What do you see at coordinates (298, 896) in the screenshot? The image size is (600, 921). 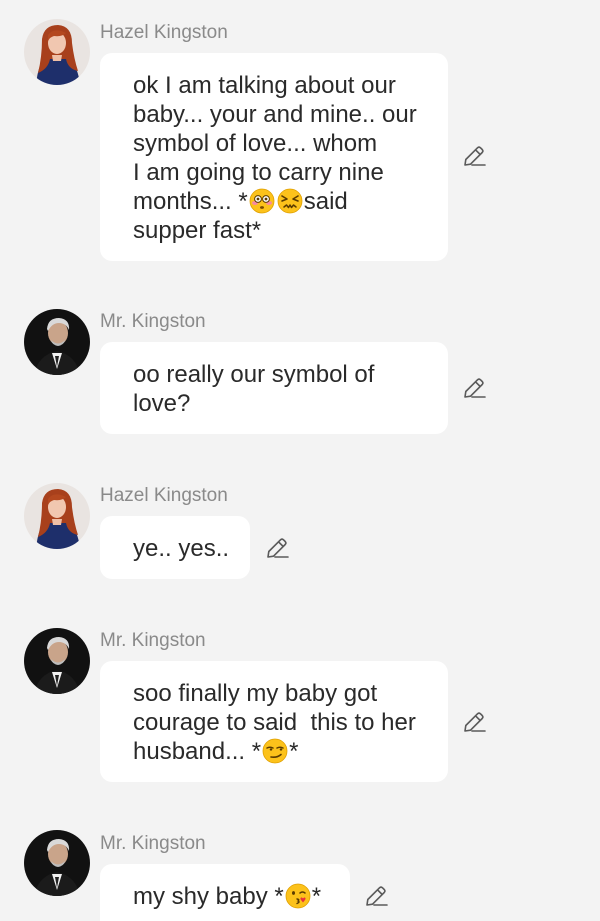 I see `kissing-face-emoji` at bounding box center [298, 896].